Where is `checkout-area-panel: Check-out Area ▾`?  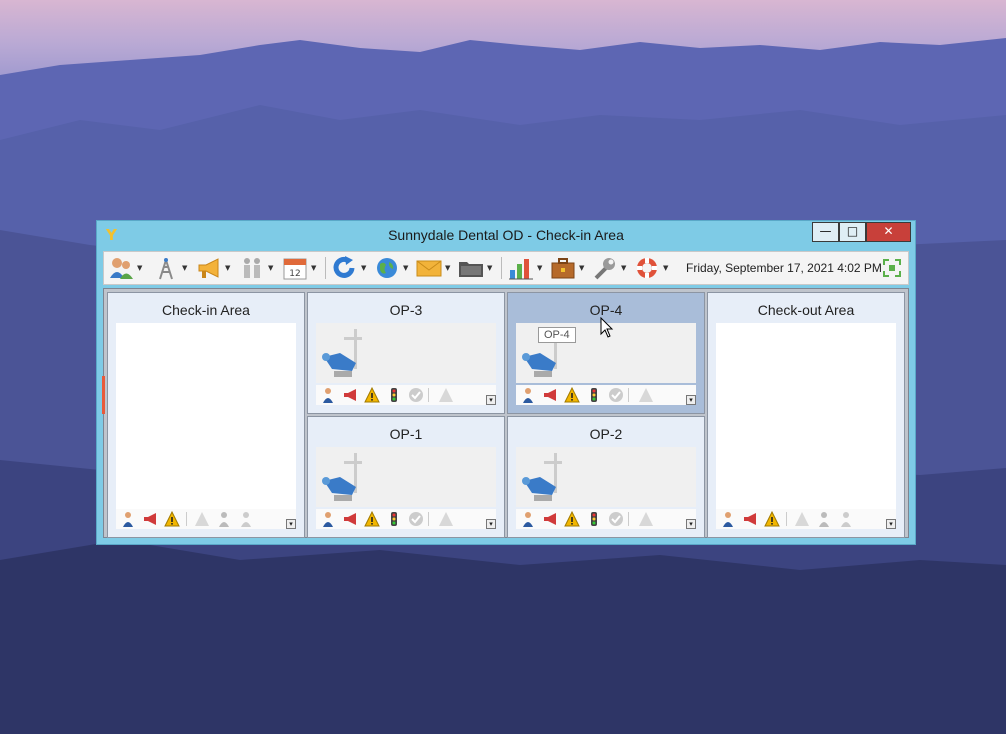
checkout-area-panel: Check-out Area ▾ is located at coordinates (806, 415).